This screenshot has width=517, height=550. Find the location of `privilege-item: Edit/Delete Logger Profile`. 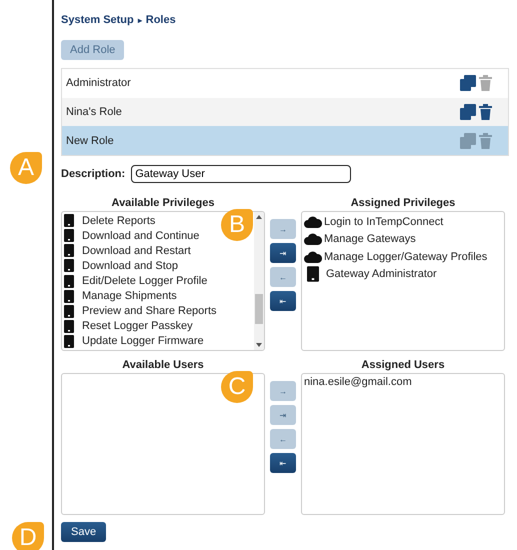

privilege-item: Edit/Delete Logger Profile is located at coordinates (136, 281).